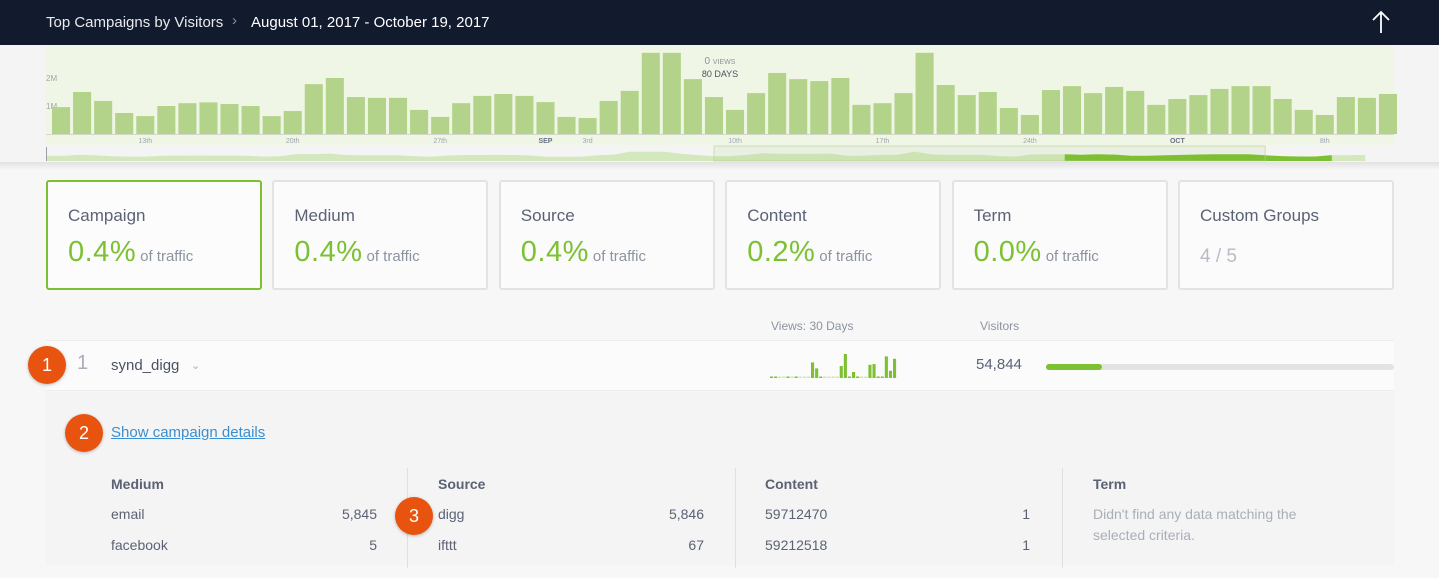 The height and width of the screenshot is (578, 1439). What do you see at coordinates (447, 545) in the screenshot?
I see `detail-key: ifttt` at bounding box center [447, 545].